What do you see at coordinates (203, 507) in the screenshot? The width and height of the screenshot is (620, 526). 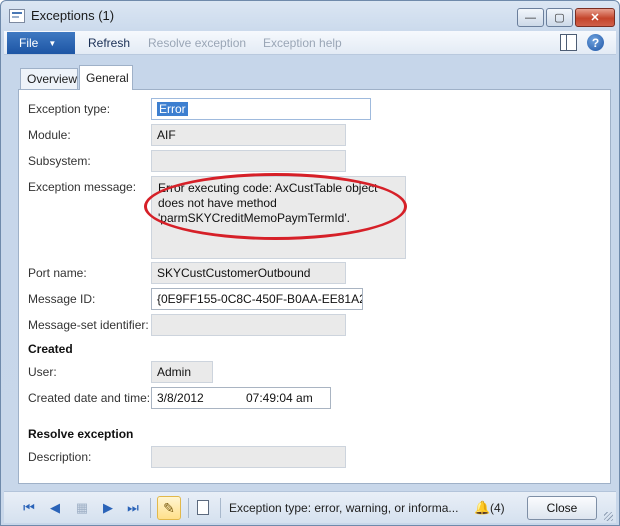 I see `document-handling-icon` at bounding box center [203, 507].